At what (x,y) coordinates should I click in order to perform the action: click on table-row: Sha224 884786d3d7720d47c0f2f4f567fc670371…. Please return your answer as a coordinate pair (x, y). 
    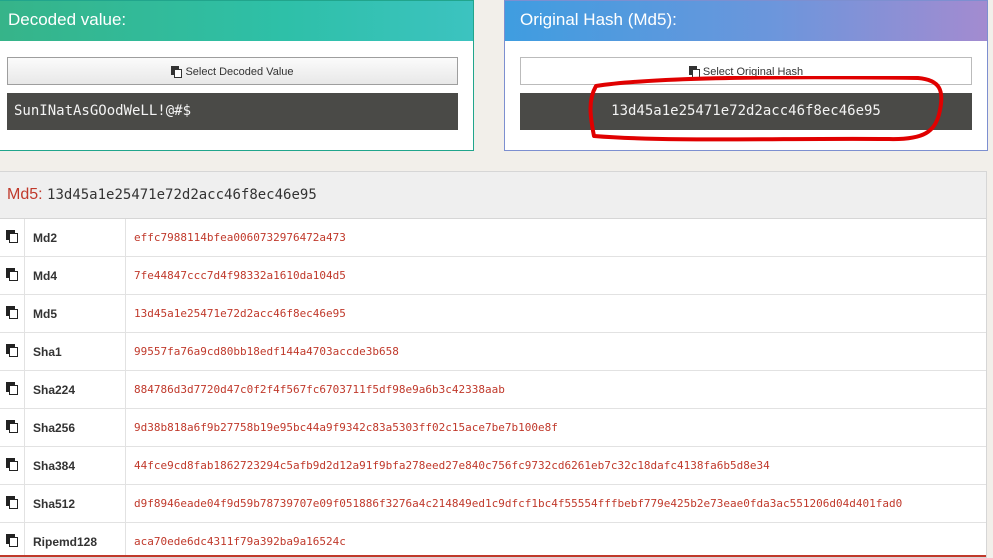
    Looking at the image, I should click on (493, 389).